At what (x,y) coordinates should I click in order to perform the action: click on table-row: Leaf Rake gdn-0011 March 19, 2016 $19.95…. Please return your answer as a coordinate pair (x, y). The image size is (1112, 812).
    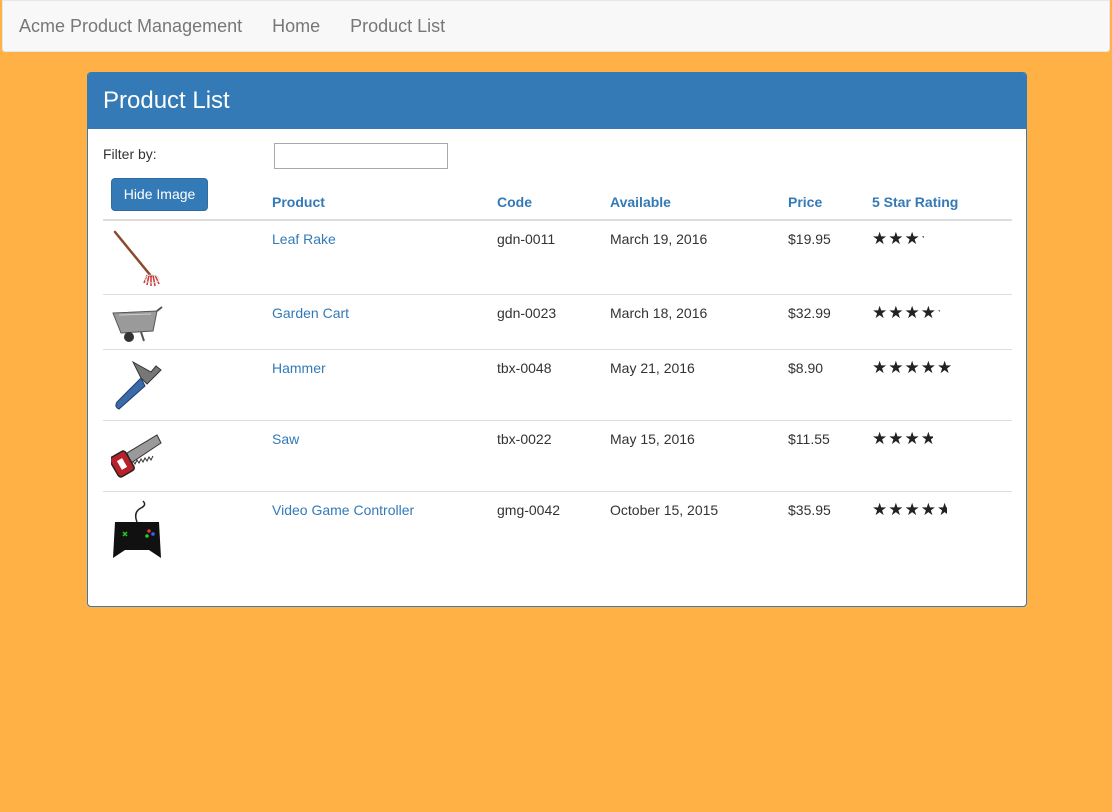
    Looking at the image, I should click on (557, 258).